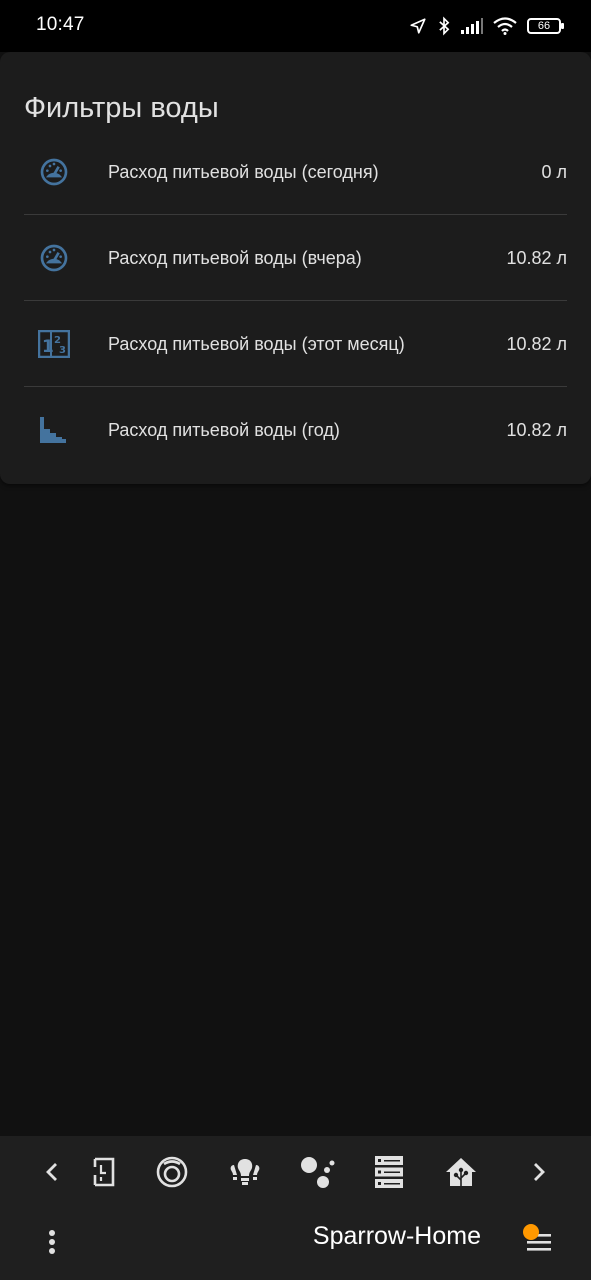  I want to click on google-assistant-icon, so click(317, 1172).